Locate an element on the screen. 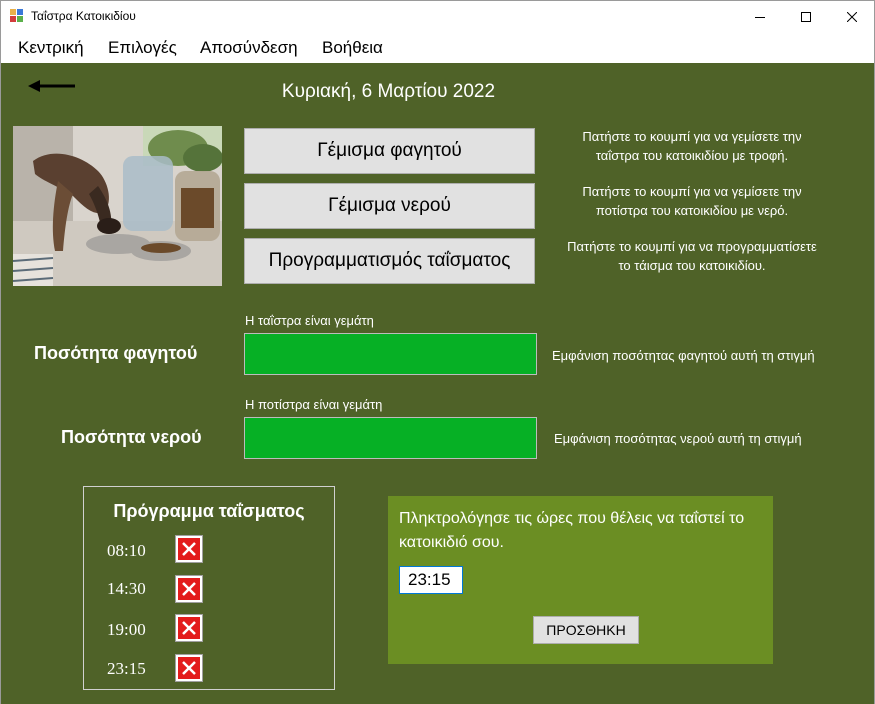 This screenshot has width=875, height=704. app-window-icon is located at coordinates (17, 16).